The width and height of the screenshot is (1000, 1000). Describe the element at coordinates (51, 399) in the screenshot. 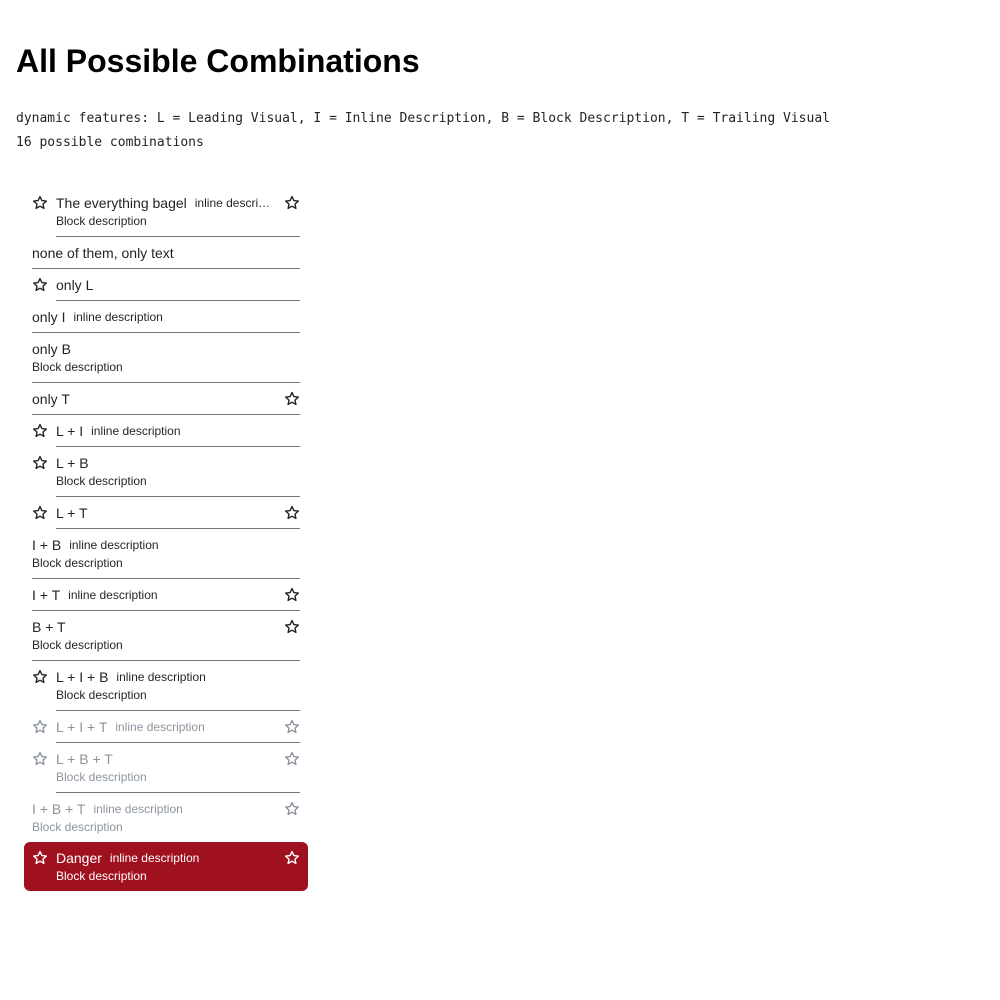

I see `item-label: only T` at that location.